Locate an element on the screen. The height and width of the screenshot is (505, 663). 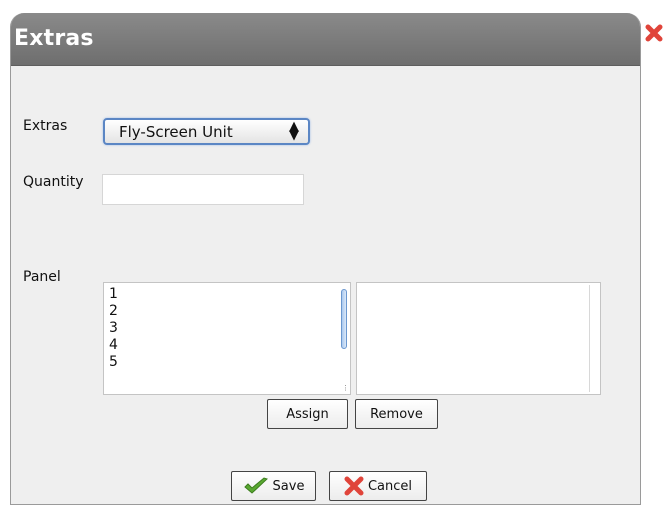
remove-button: Remove is located at coordinates (396, 414).